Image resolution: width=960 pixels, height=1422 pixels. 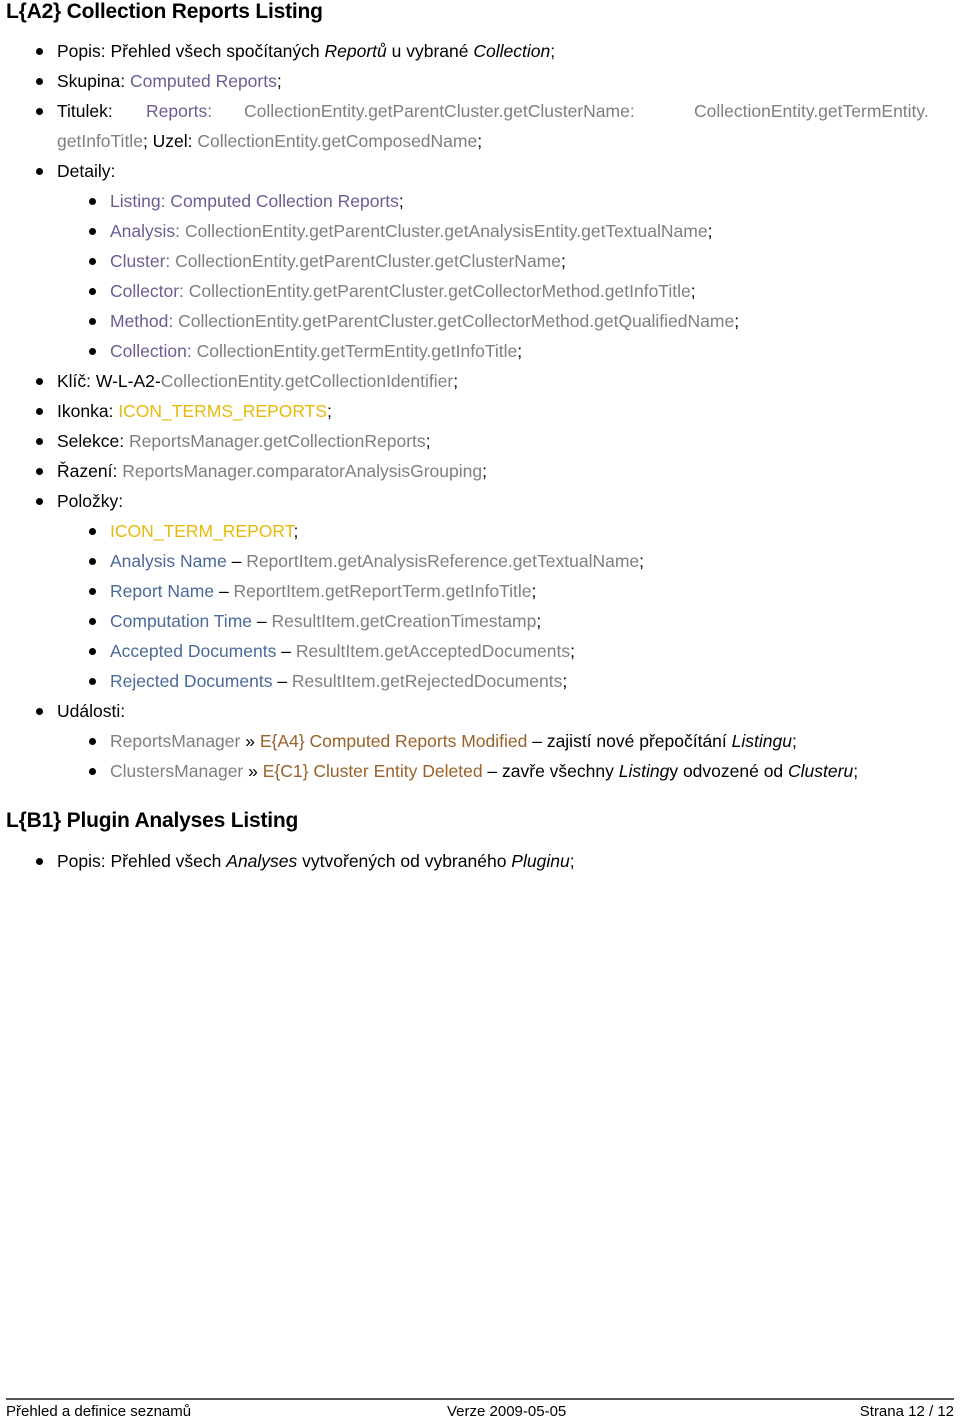 What do you see at coordinates (644, 771) in the screenshot?
I see `emphasis: Listing` at bounding box center [644, 771].